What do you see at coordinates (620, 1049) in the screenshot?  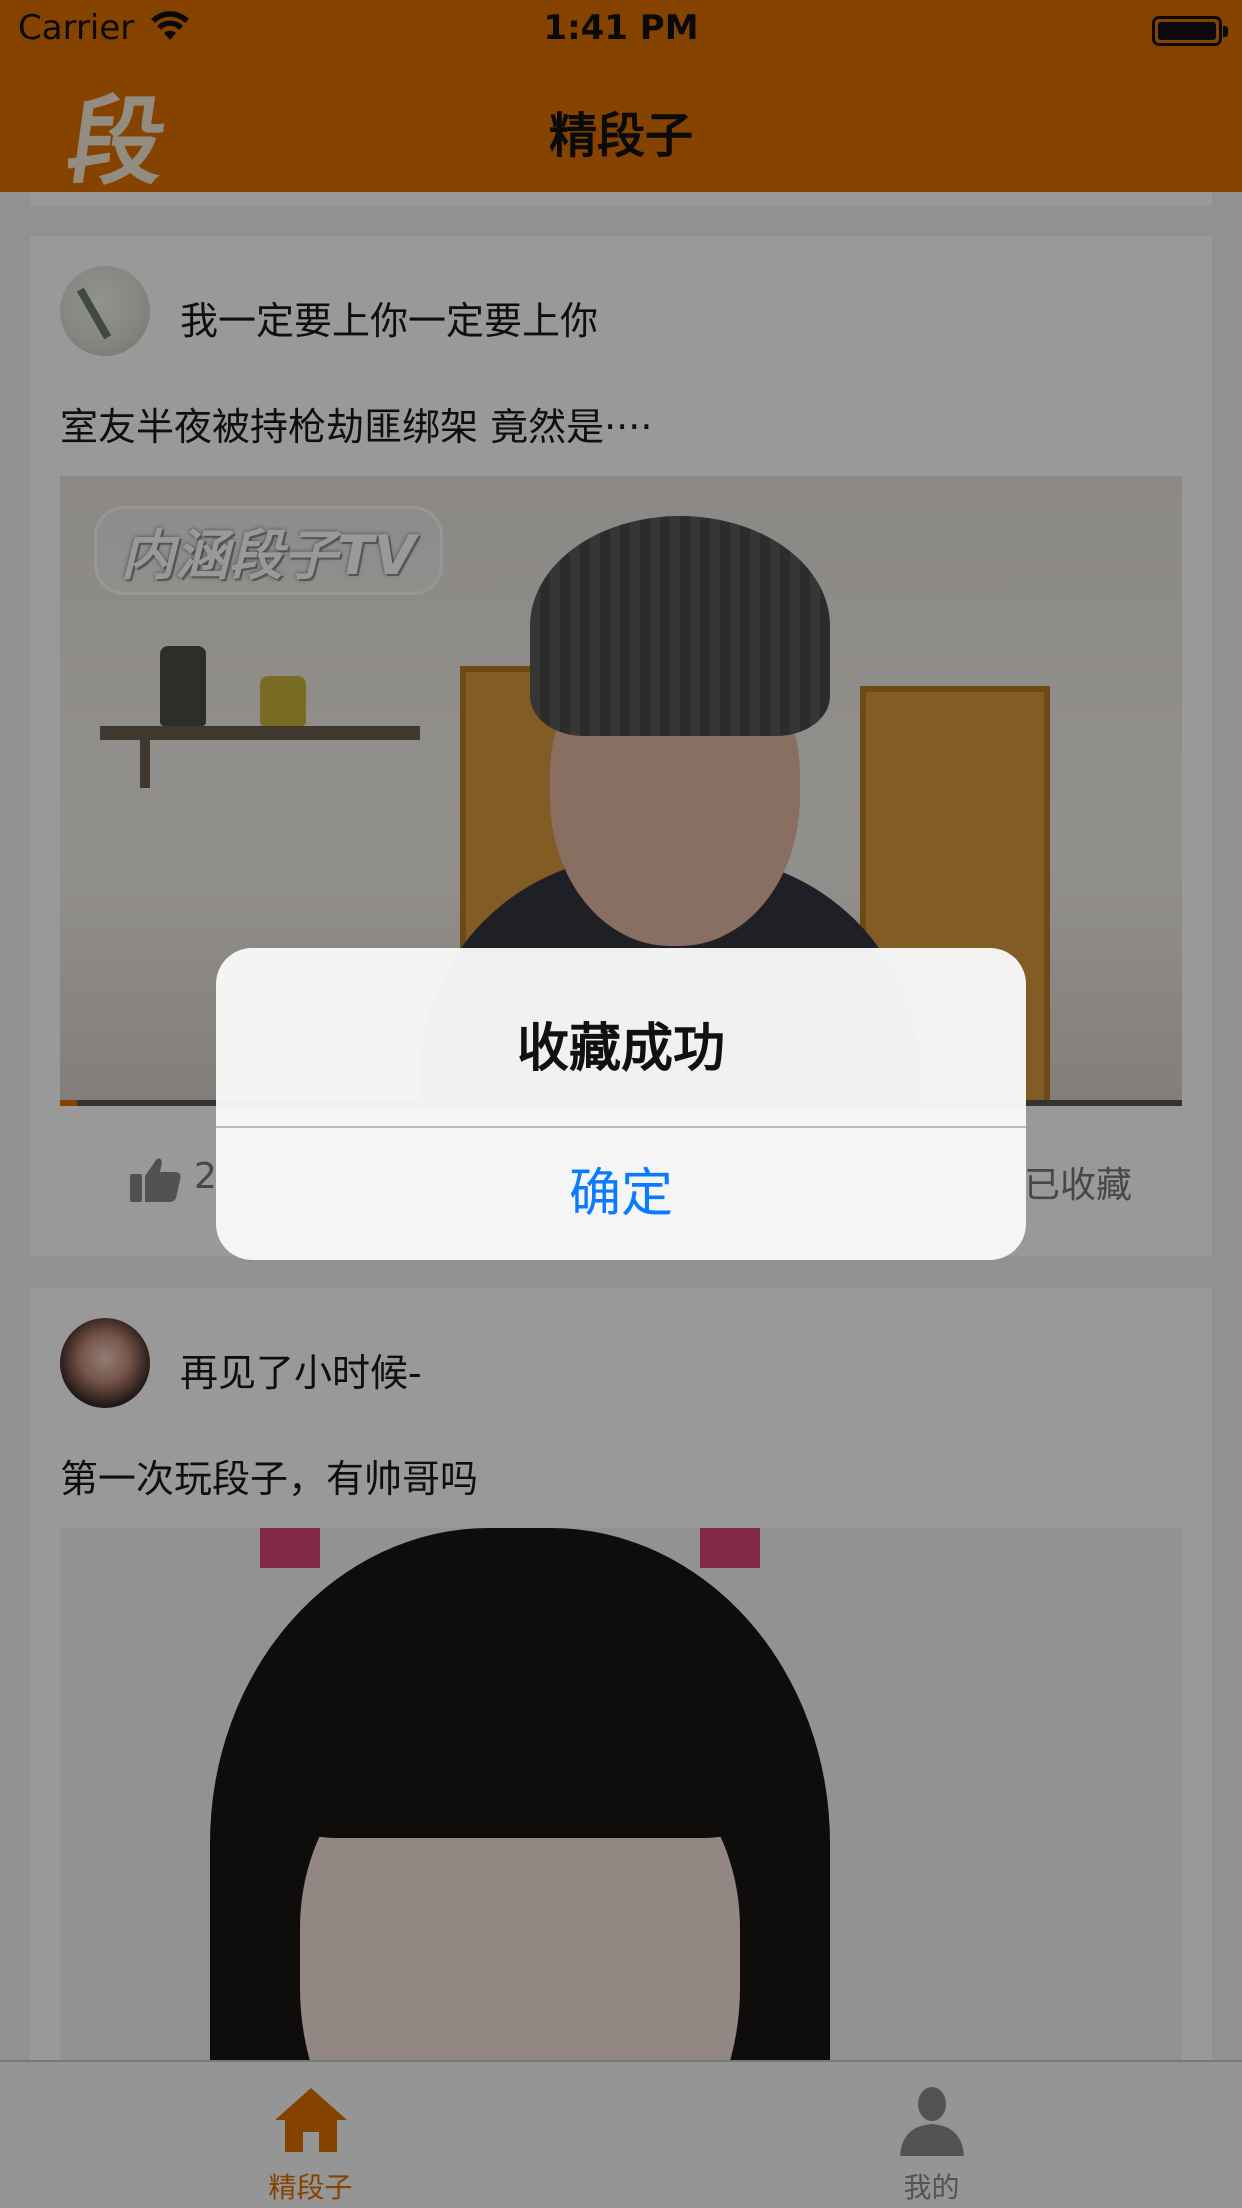 I see `alert-title: 收藏成功` at bounding box center [620, 1049].